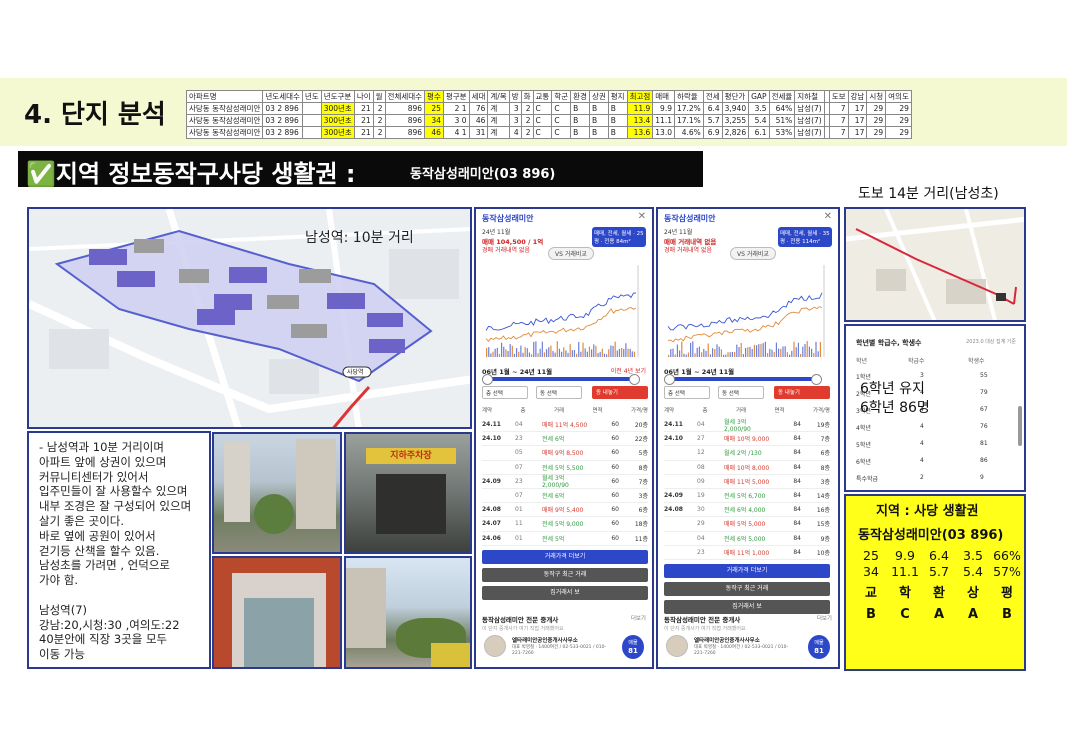  What do you see at coordinates (701, 453) in the screenshot?
I see `trade-cell: 12` at bounding box center [701, 453].